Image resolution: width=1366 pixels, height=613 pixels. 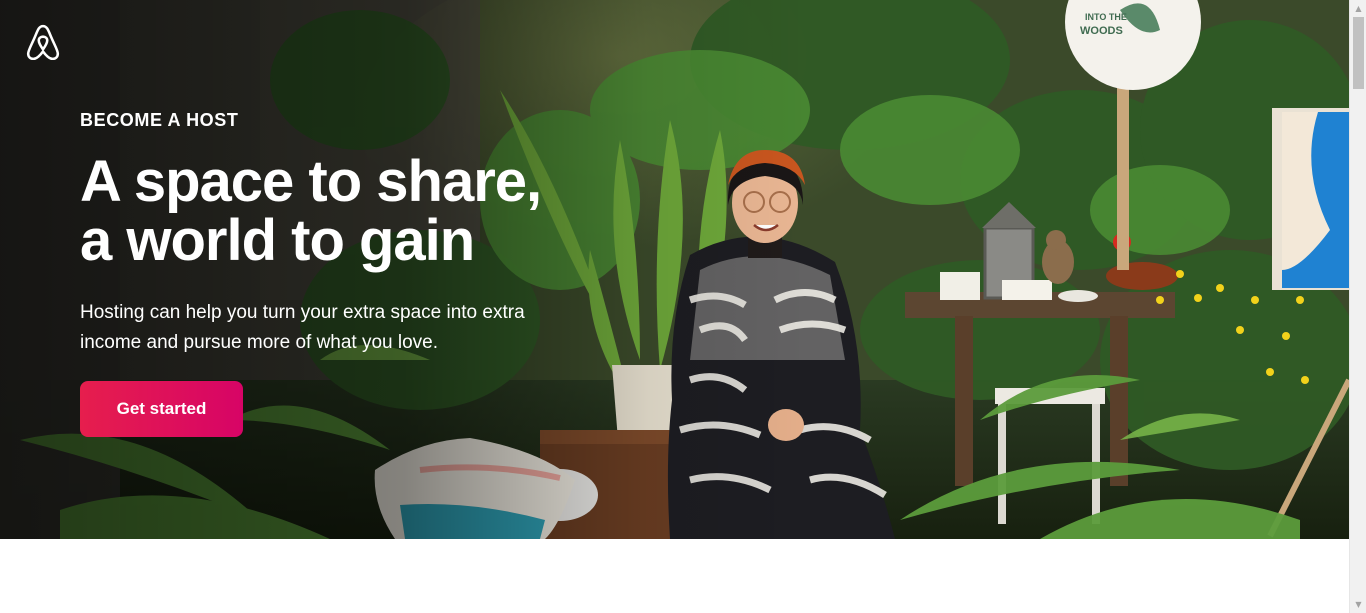 What do you see at coordinates (1357, 306) in the screenshot?
I see `page-scrollbar: ▲ ▼` at bounding box center [1357, 306].